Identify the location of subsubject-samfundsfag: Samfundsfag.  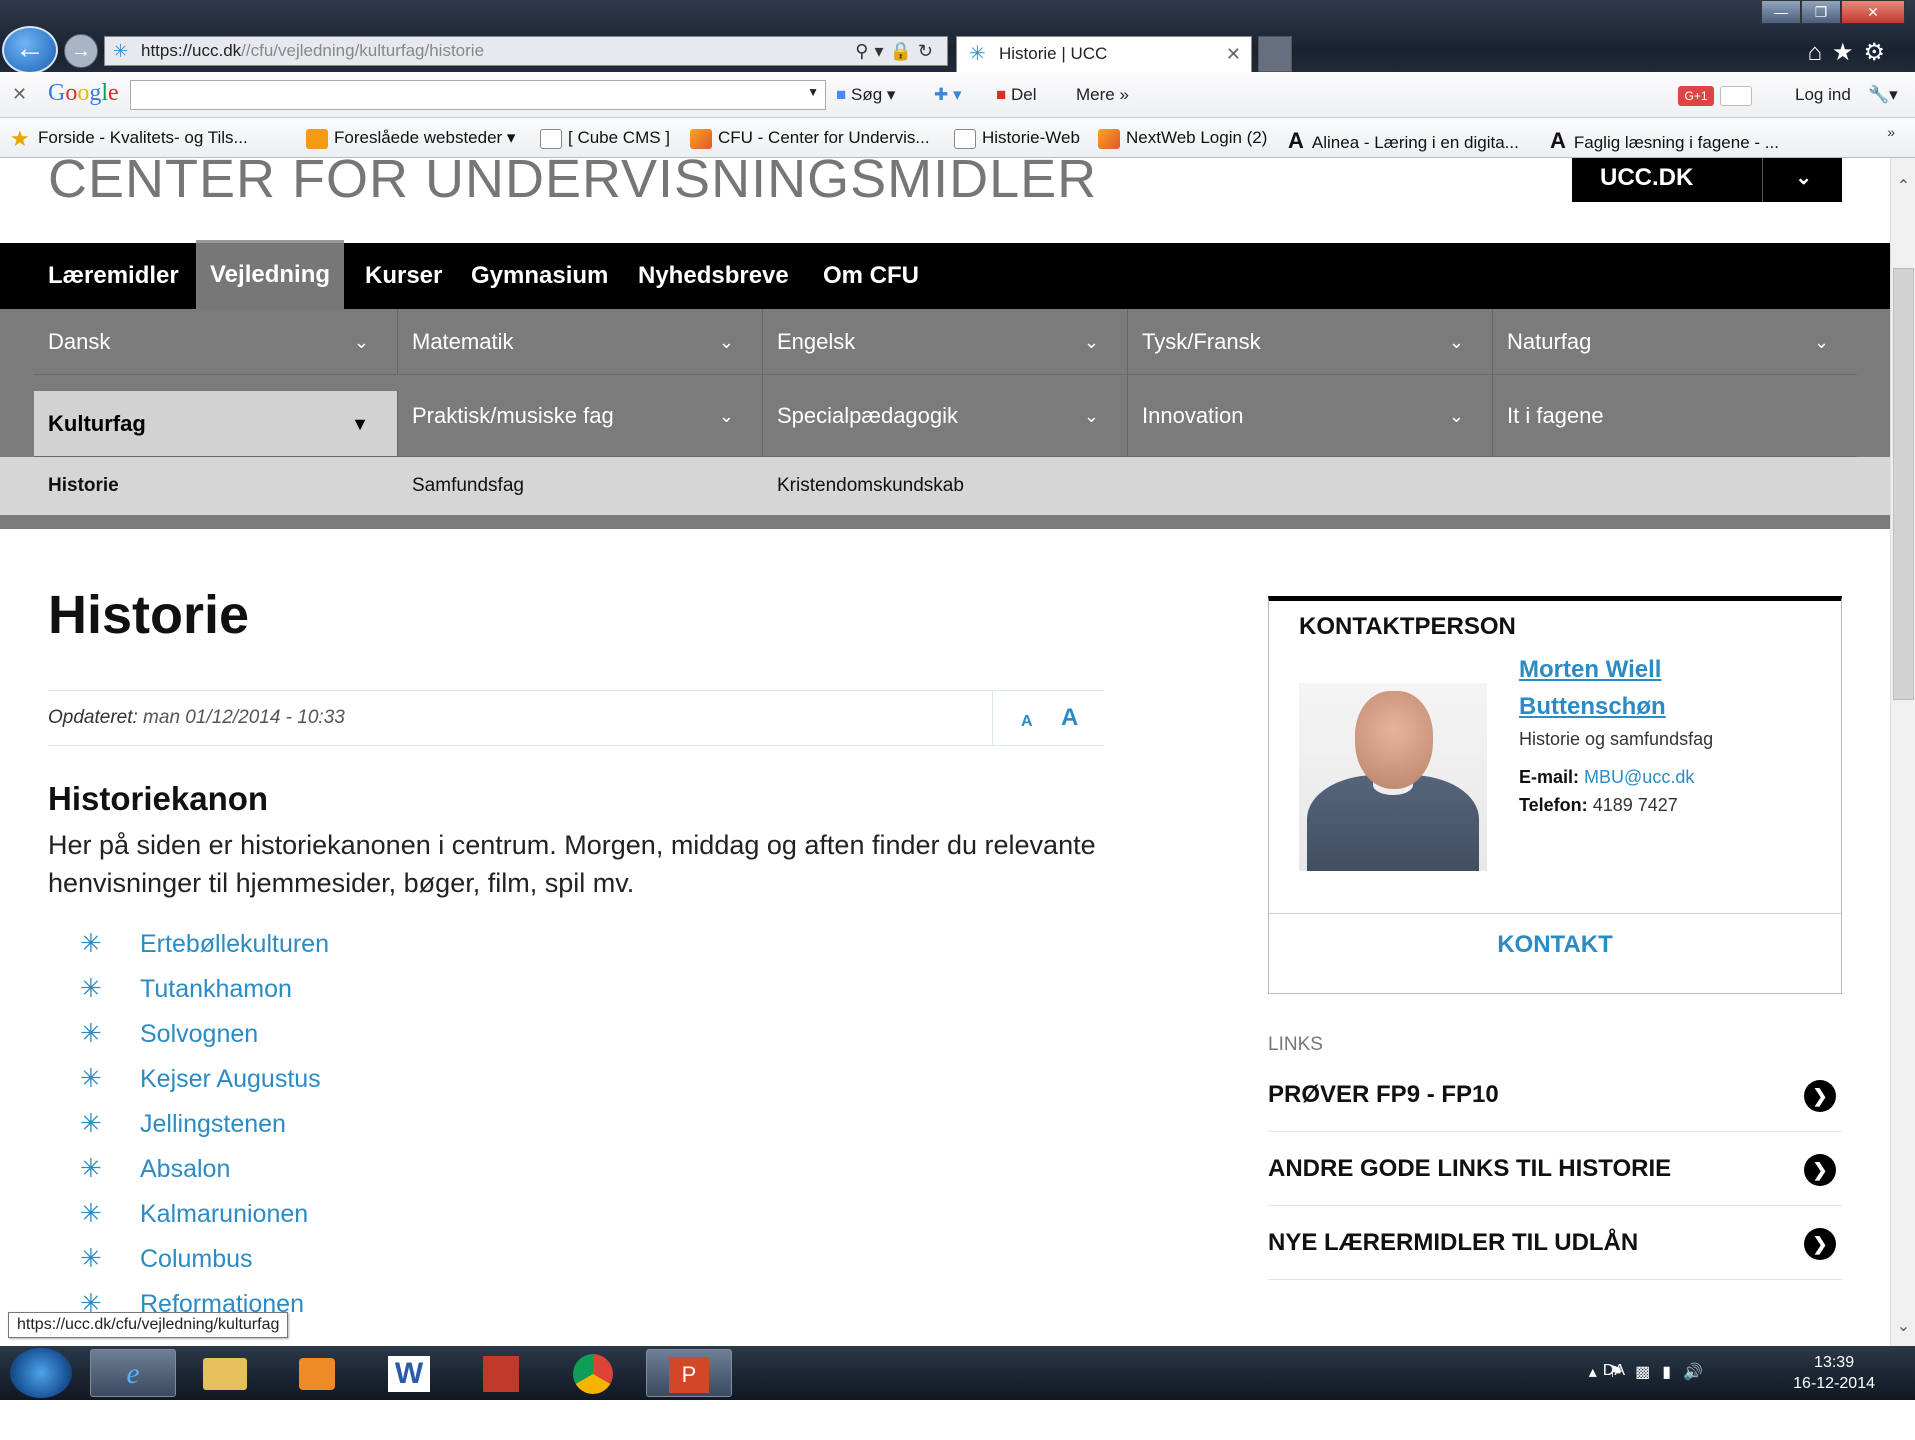
(468, 486).